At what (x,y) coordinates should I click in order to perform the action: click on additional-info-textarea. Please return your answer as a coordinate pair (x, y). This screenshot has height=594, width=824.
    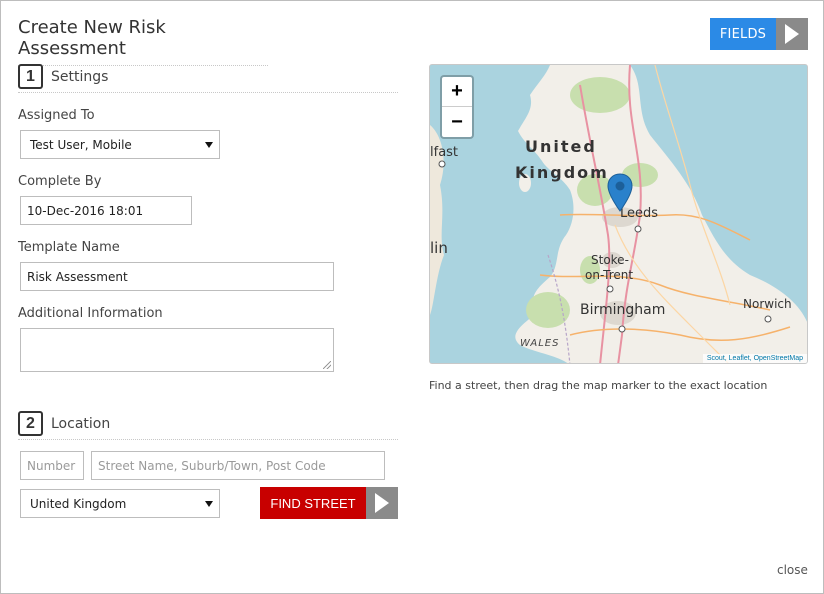
    Looking at the image, I should click on (177, 350).